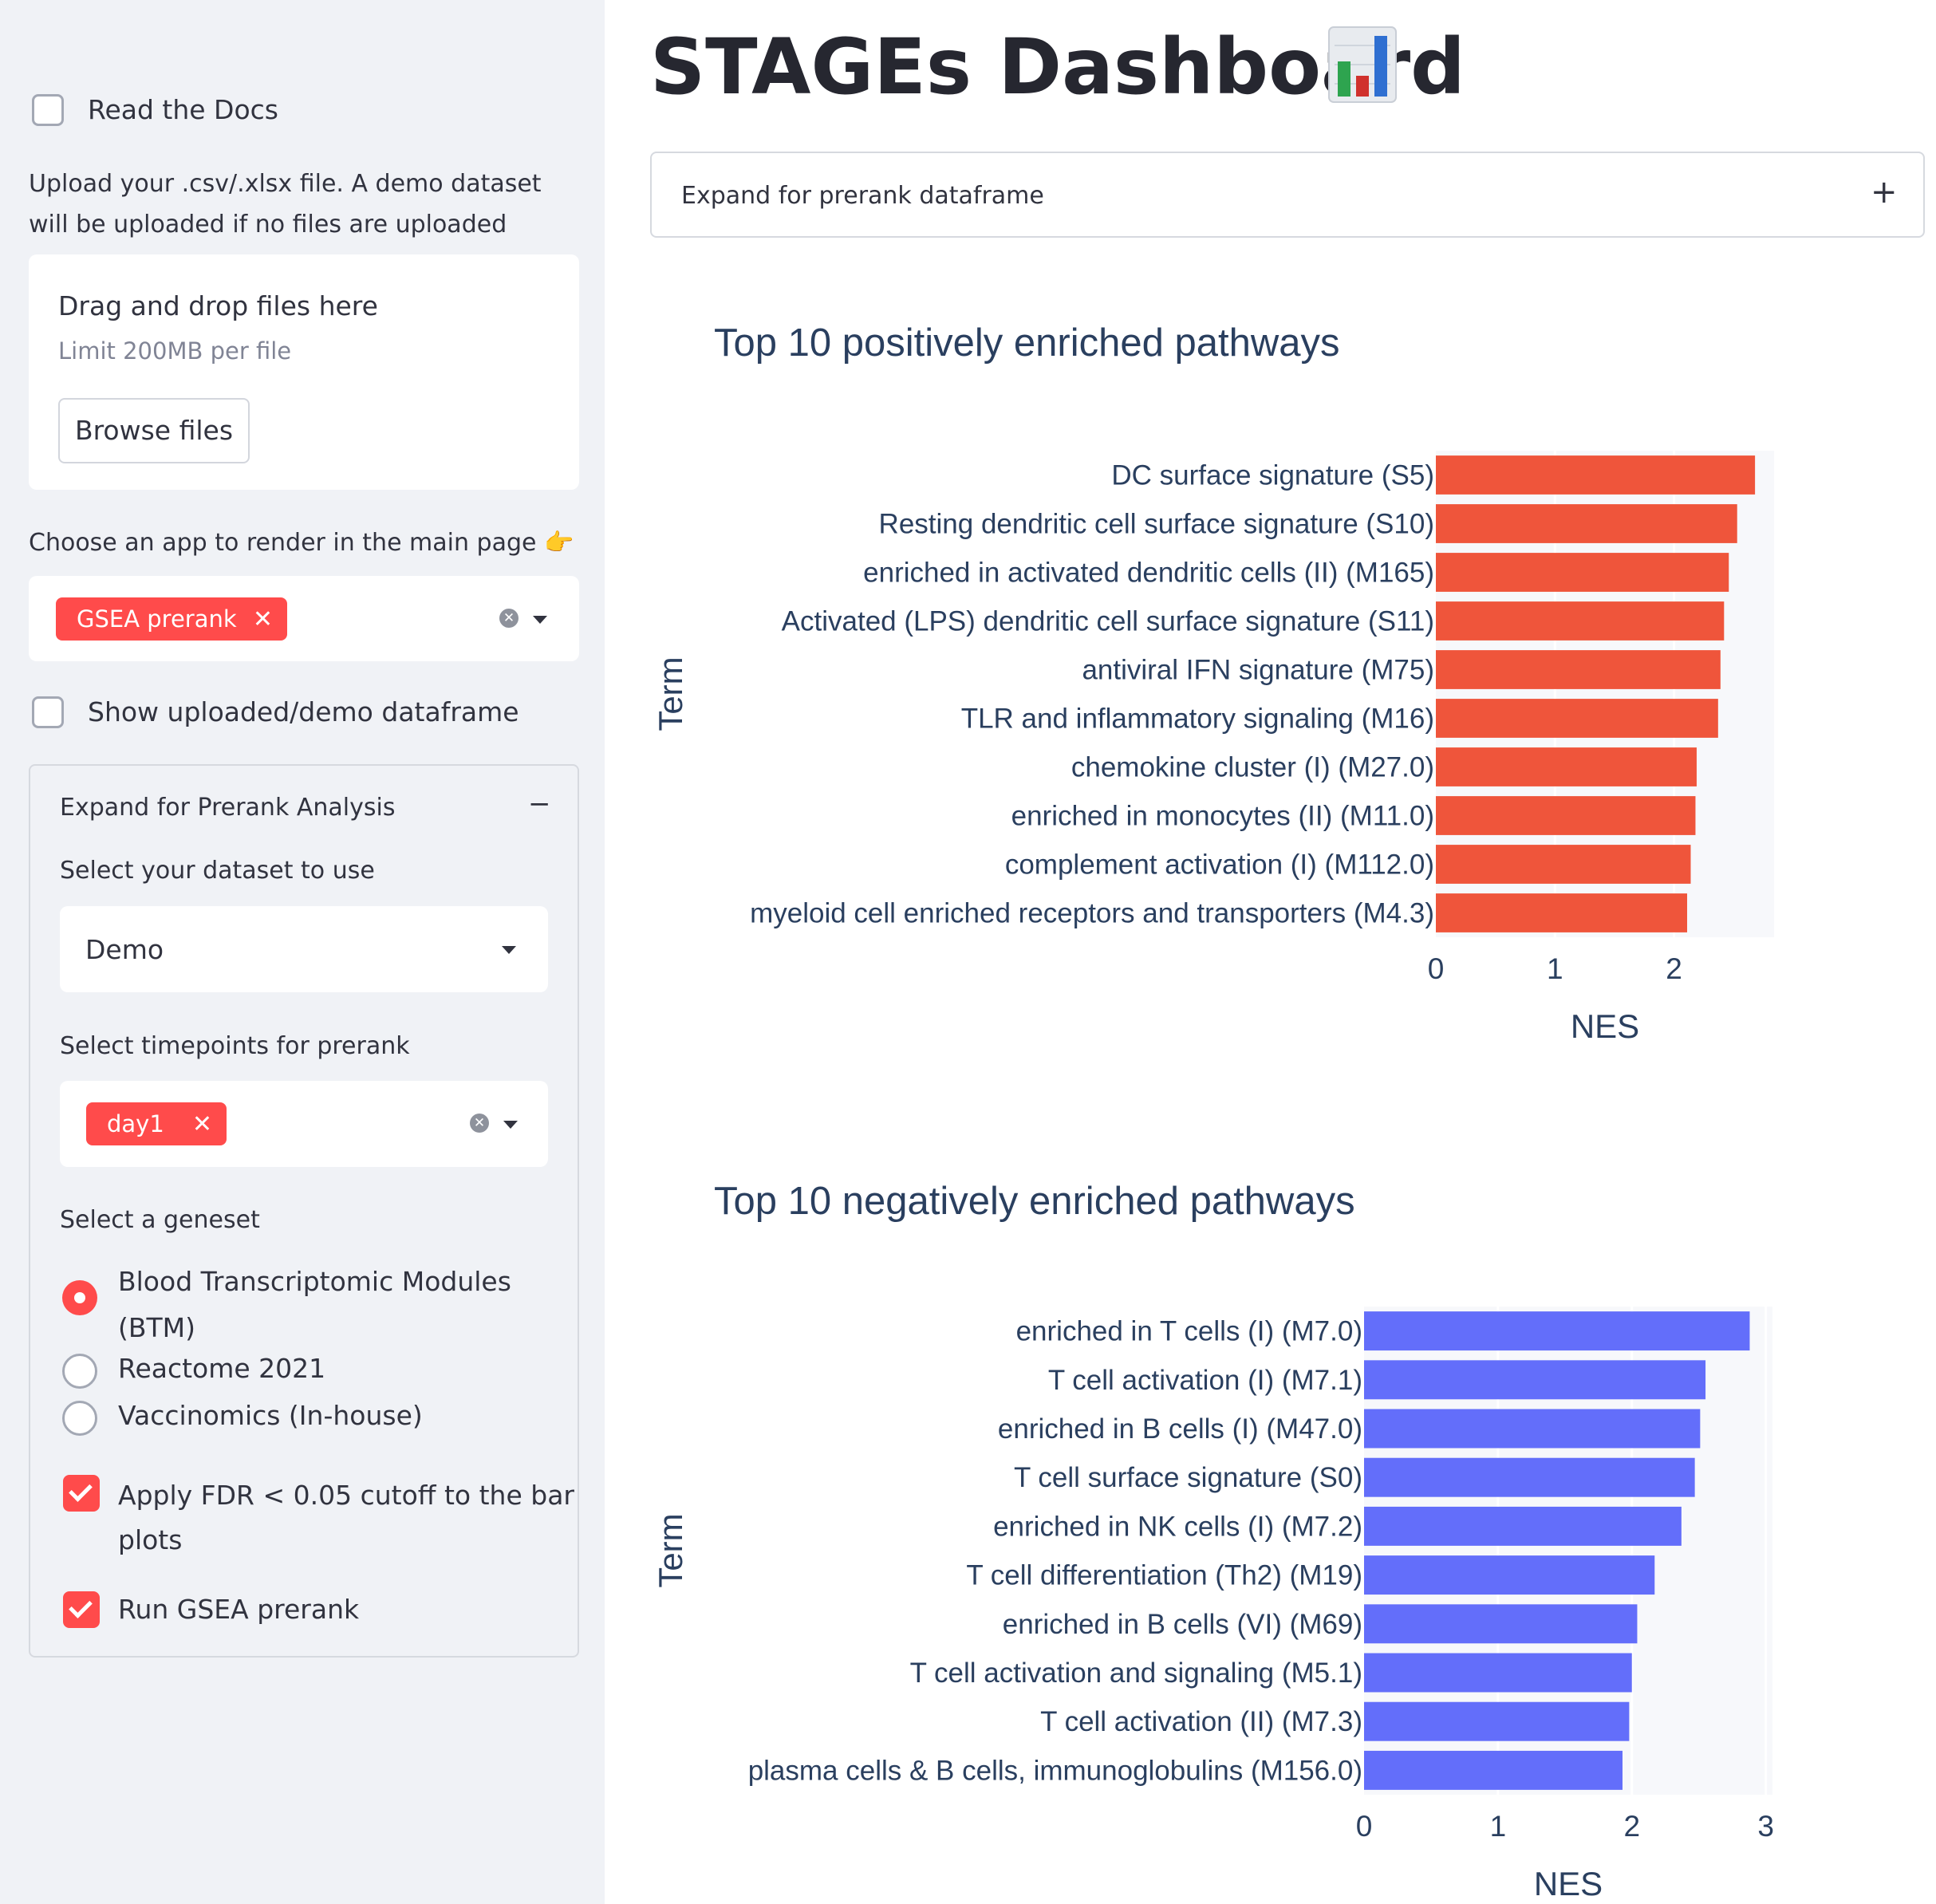 Image resolution: width=1936 pixels, height=1904 pixels. What do you see at coordinates (1164, 1575) in the screenshot?
I see `category-label: T cell differentiation (Th2) (M19)` at bounding box center [1164, 1575].